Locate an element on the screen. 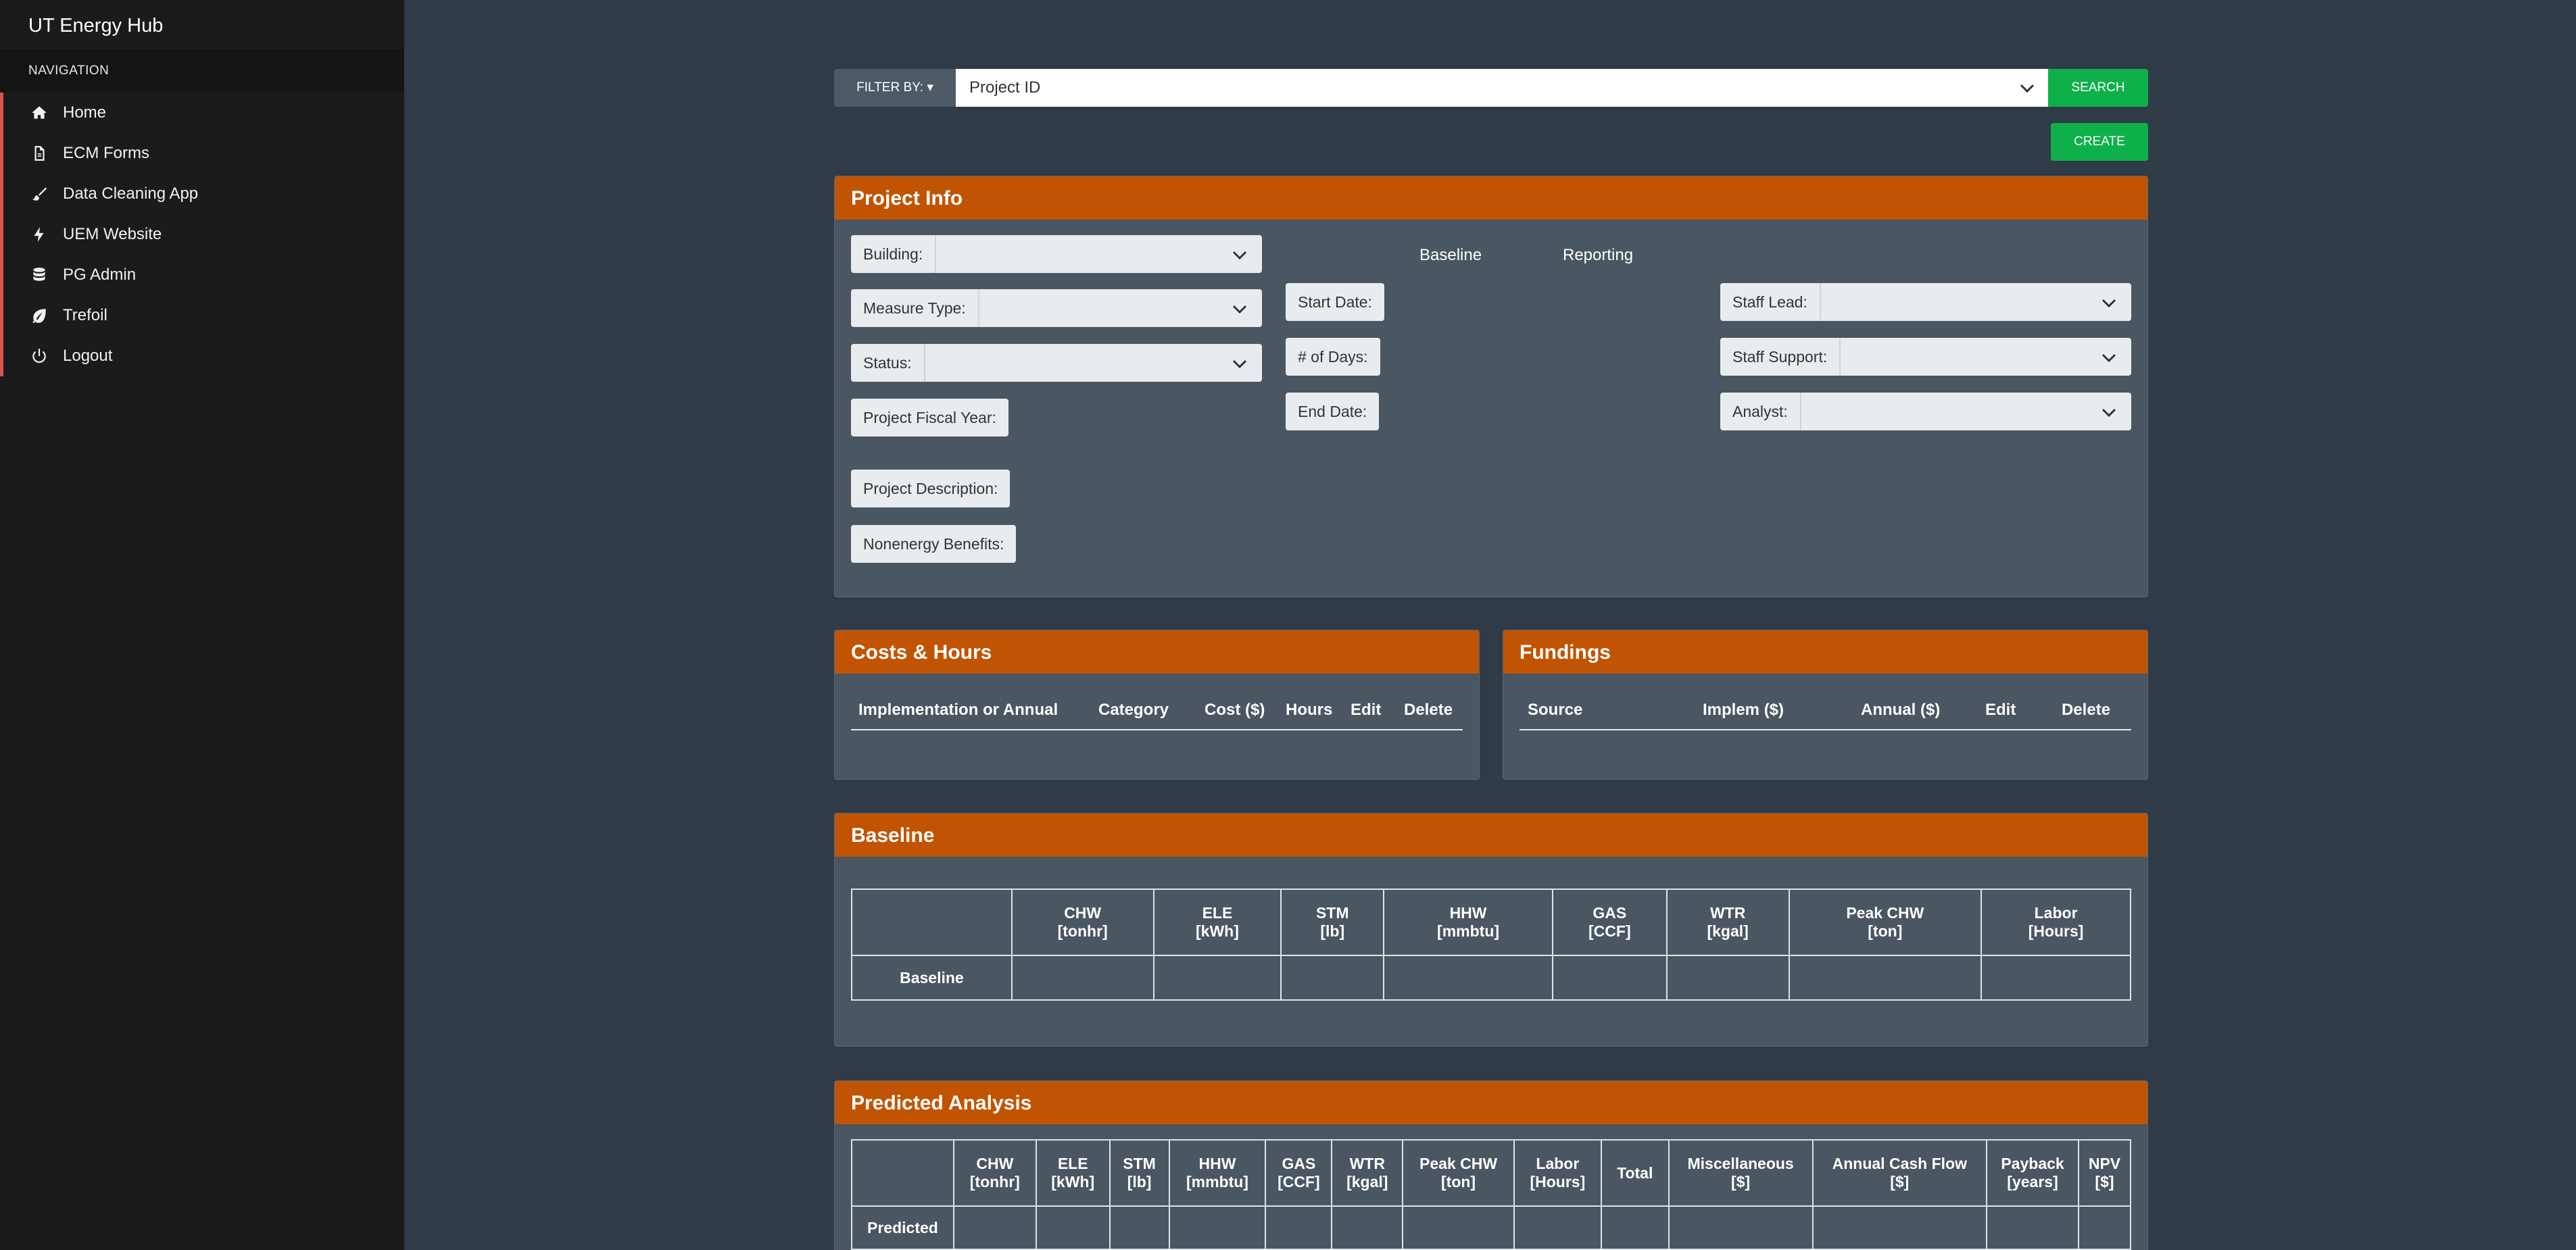  measure-type-field: Measure Type: is located at coordinates (1056, 308).